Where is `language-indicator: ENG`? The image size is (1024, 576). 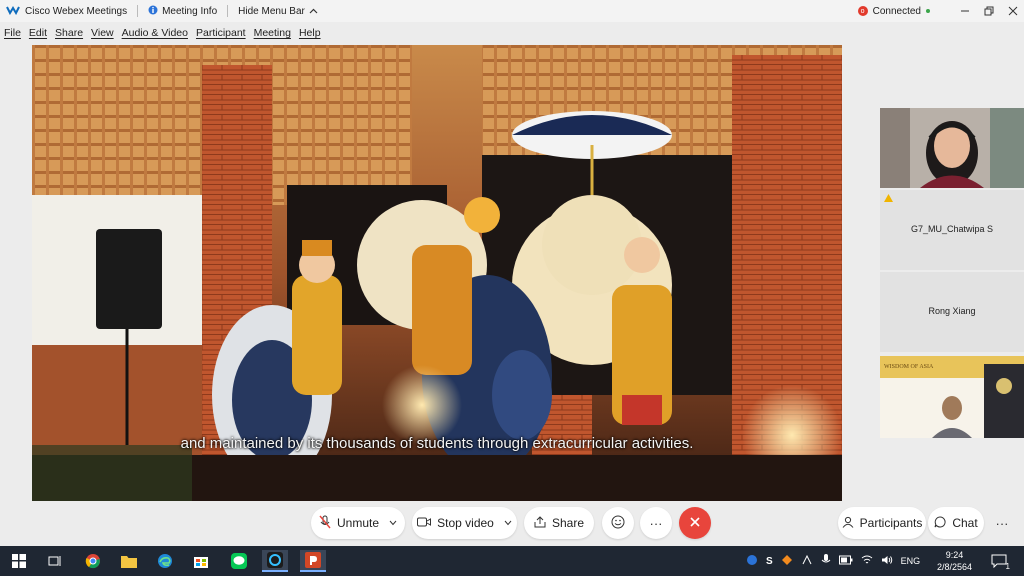 language-indicator: ENG is located at coordinates (911, 561).